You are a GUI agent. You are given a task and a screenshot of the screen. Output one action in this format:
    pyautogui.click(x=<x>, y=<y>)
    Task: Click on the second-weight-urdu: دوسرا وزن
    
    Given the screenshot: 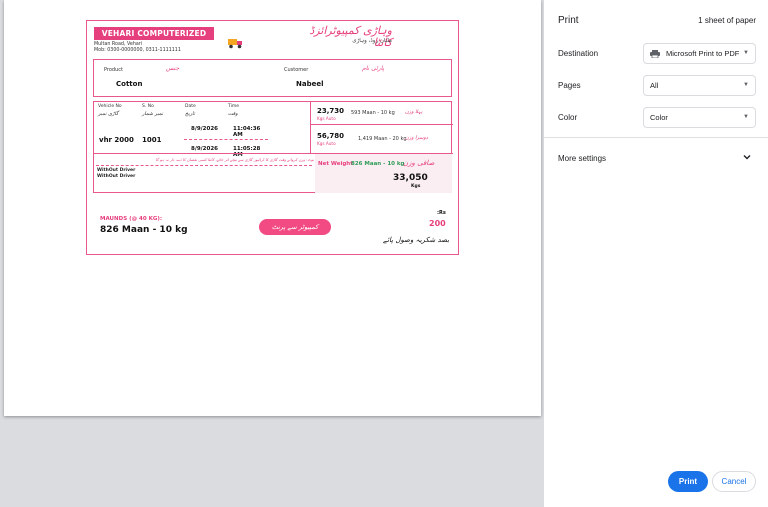 What is the action you would take?
    pyautogui.click(x=417, y=138)
    